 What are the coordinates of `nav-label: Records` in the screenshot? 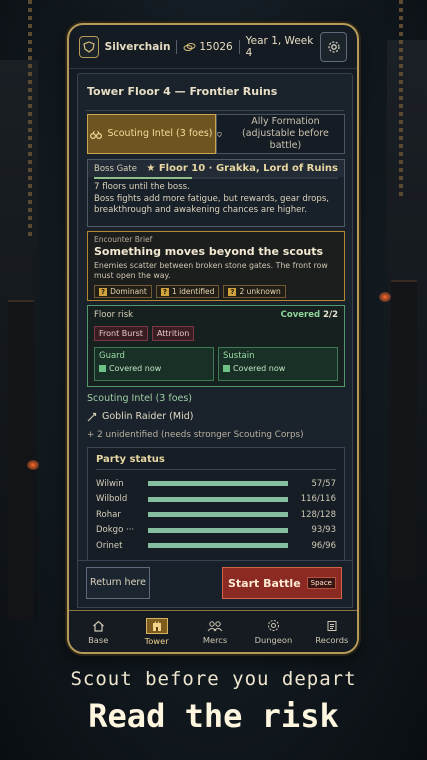 It's located at (332, 639).